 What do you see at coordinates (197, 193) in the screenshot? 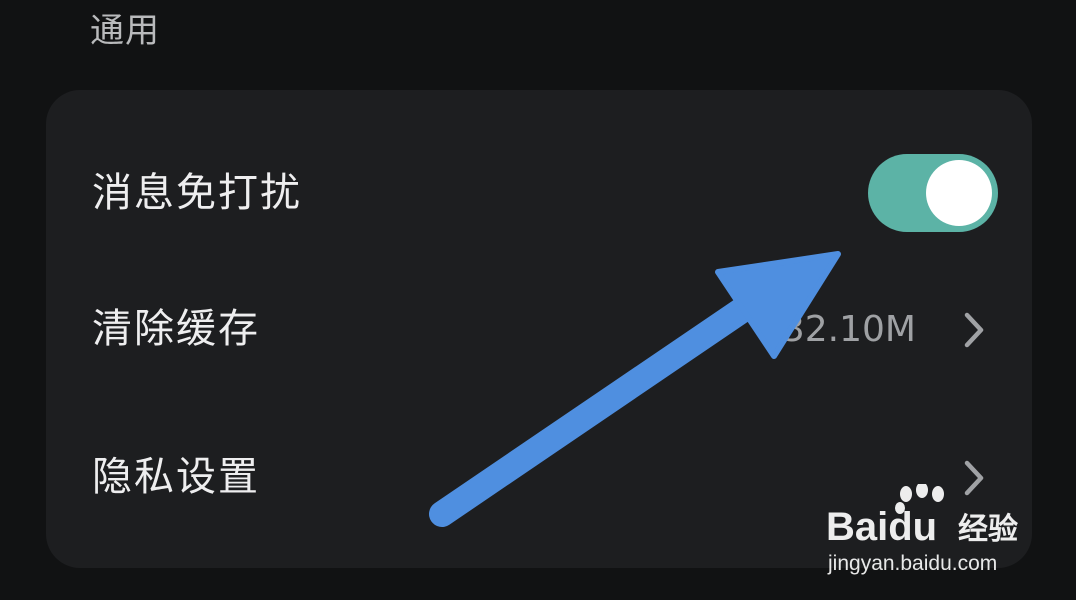
I see `row-label-do-not-disturb: 消息免打扰` at bounding box center [197, 193].